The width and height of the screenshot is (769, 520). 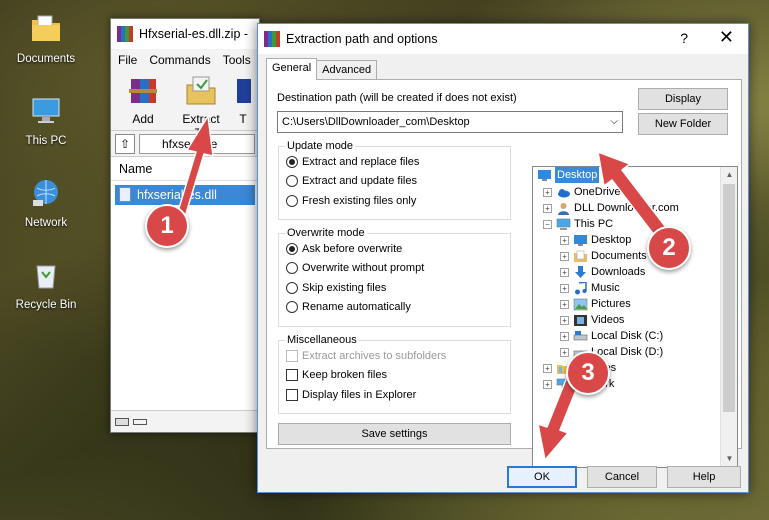 I want to click on step-marker-2: 2, so click(x=669, y=248).